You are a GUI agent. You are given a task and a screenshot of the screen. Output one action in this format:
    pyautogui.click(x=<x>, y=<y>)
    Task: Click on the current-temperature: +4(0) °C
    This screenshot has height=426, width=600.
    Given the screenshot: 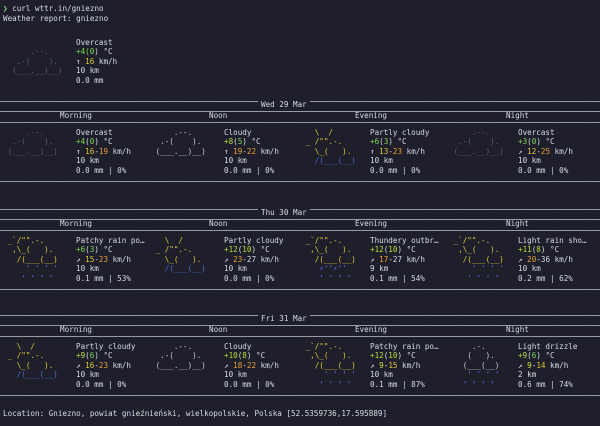 What is the action you would take?
    pyautogui.click(x=94, y=51)
    